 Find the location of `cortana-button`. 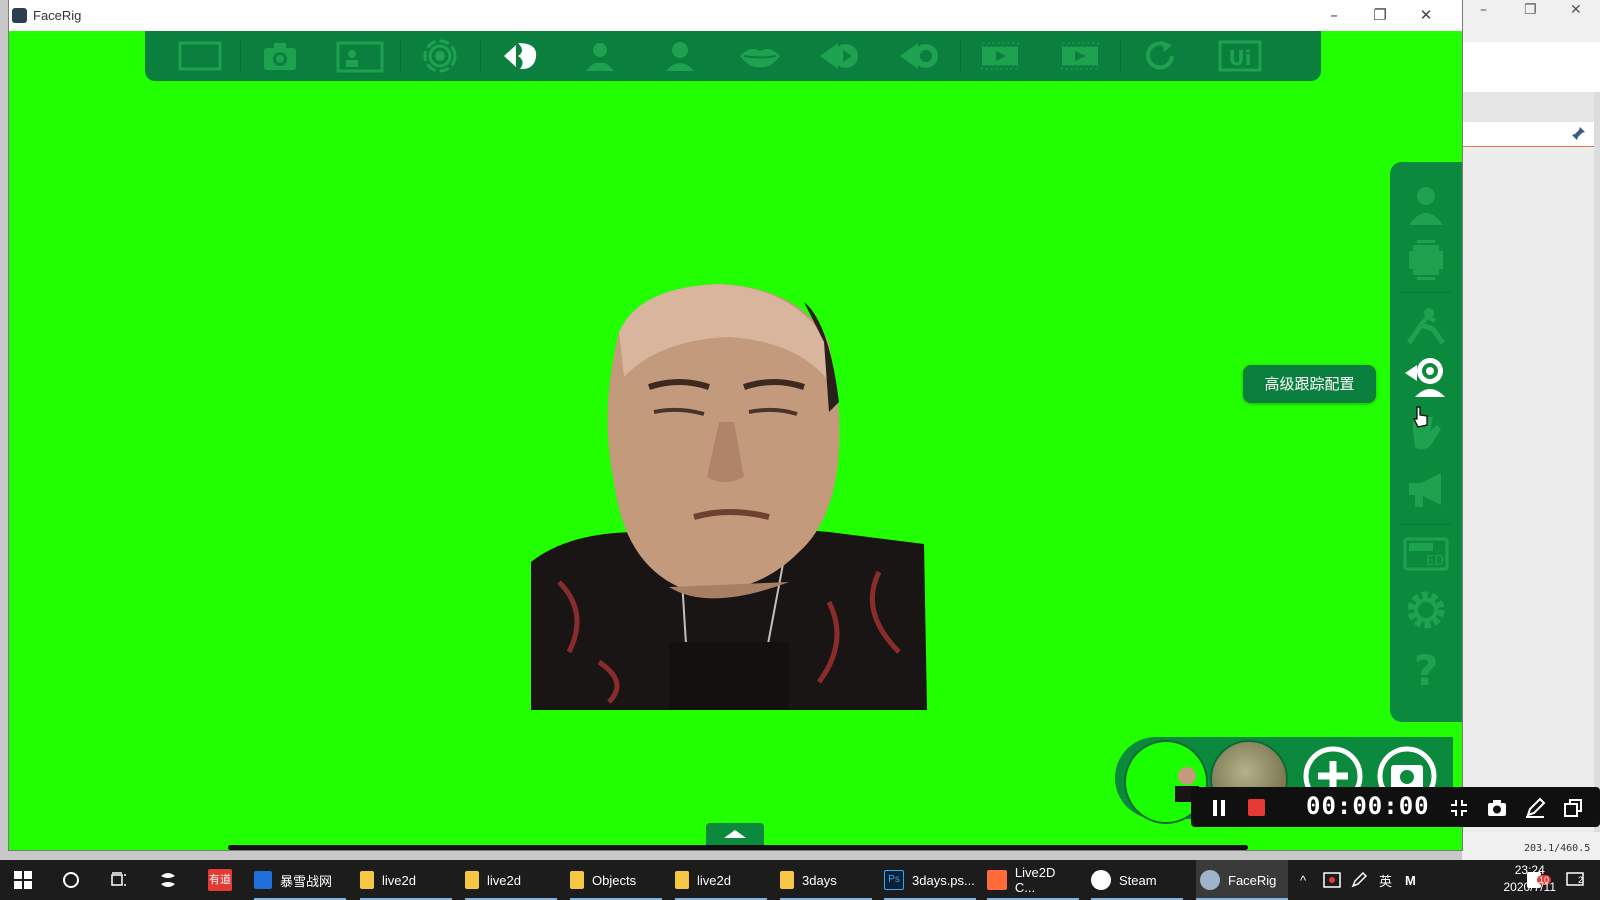

cortana-button is located at coordinates (75, 880).